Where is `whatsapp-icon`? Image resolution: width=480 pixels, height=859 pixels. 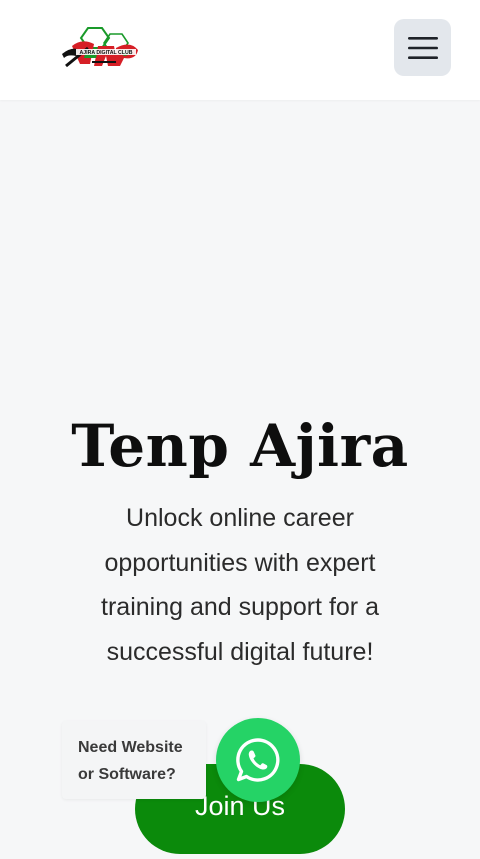
whatsapp-icon is located at coordinates (258, 760).